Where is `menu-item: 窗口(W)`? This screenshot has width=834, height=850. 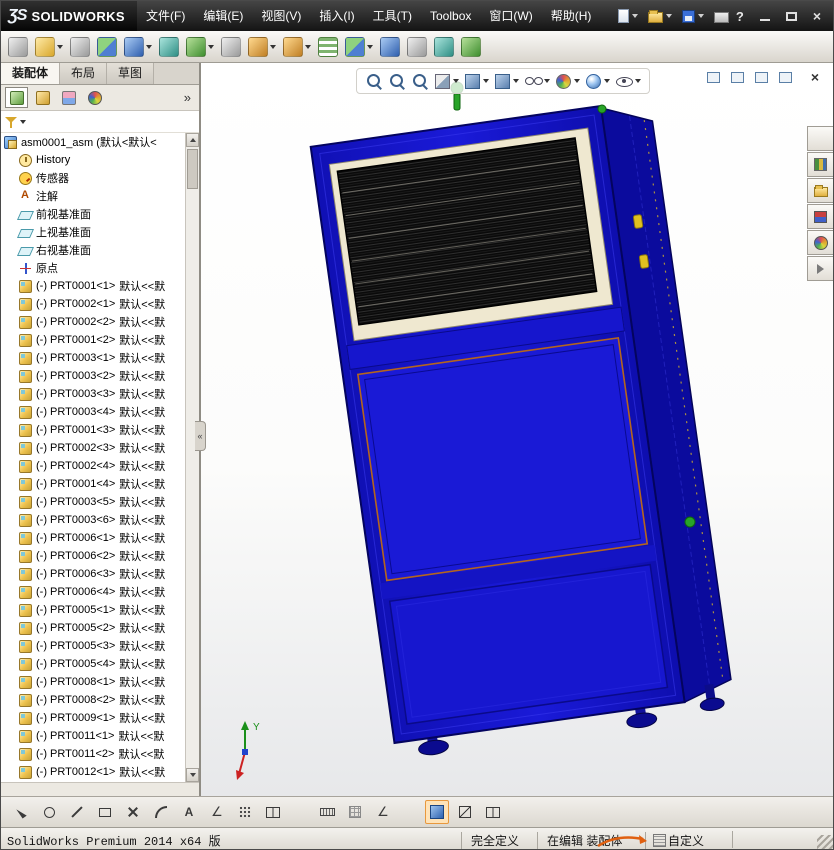 menu-item: 窗口(W) is located at coordinates (510, 16).